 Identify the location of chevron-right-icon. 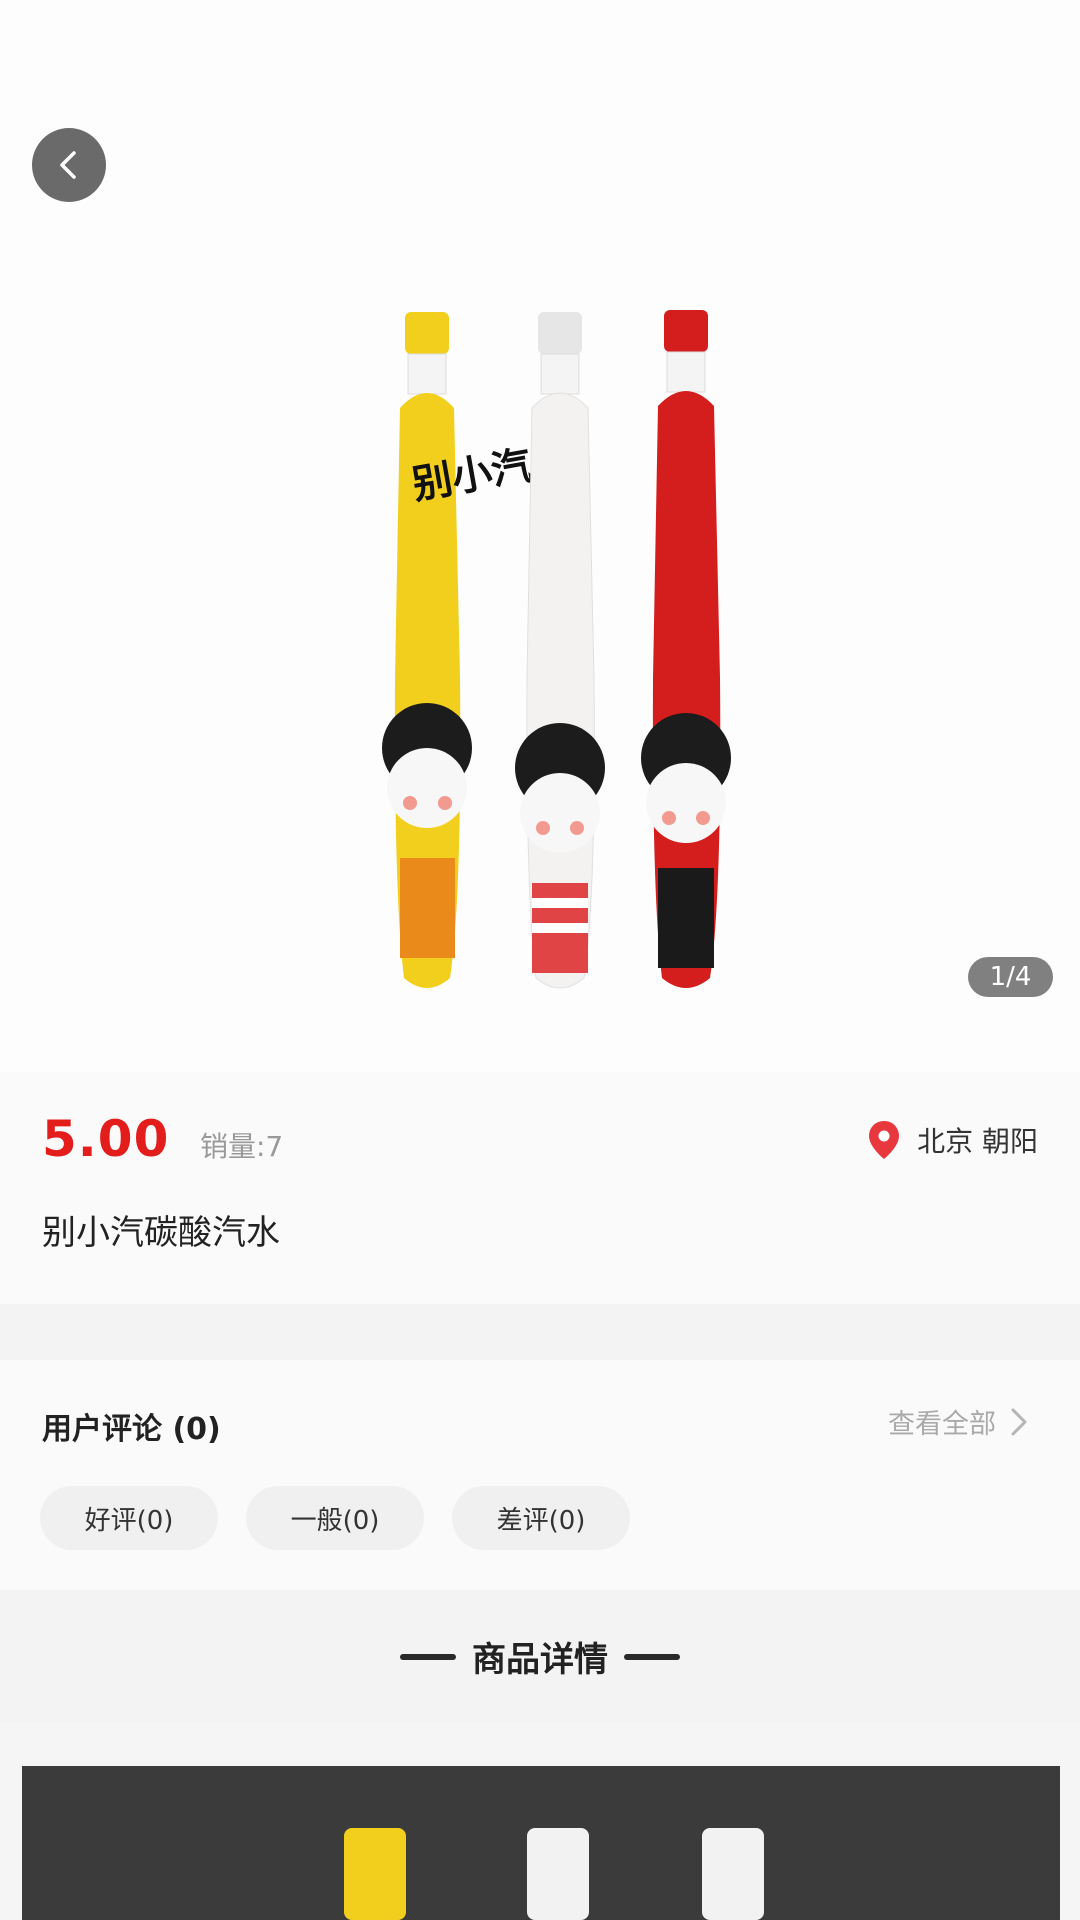
(1019, 1421).